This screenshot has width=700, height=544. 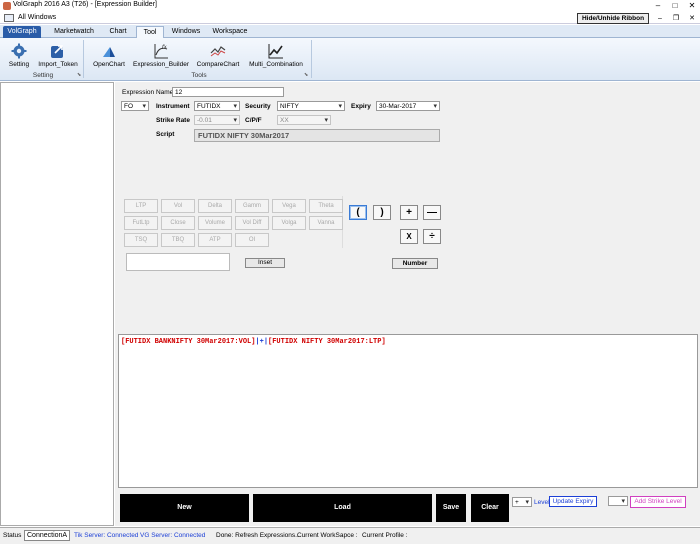 I want to click on left-panel, so click(x=57, y=304).